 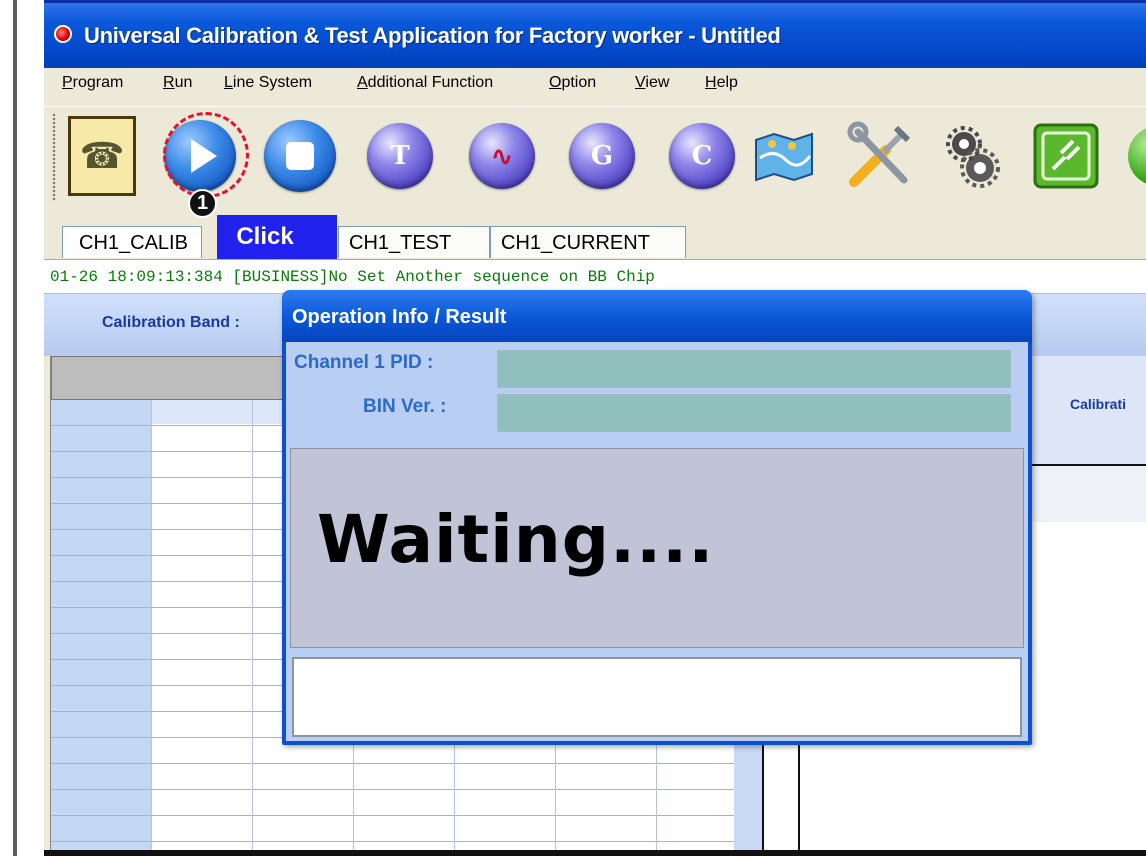 I want to click on map-button, so click(x=784, y=156).